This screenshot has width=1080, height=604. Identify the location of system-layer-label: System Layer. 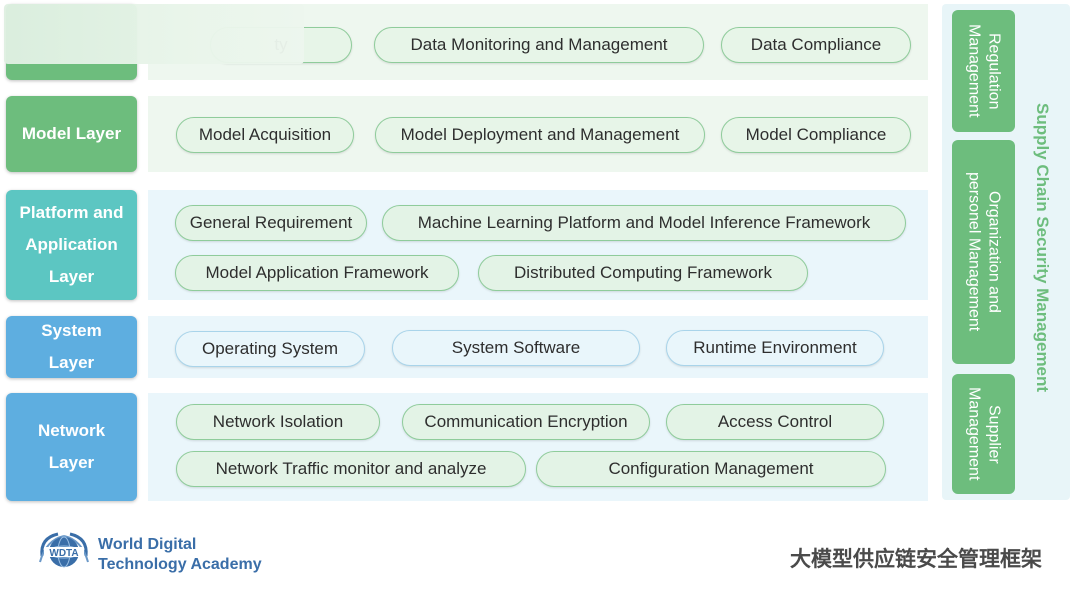
(71, 347).